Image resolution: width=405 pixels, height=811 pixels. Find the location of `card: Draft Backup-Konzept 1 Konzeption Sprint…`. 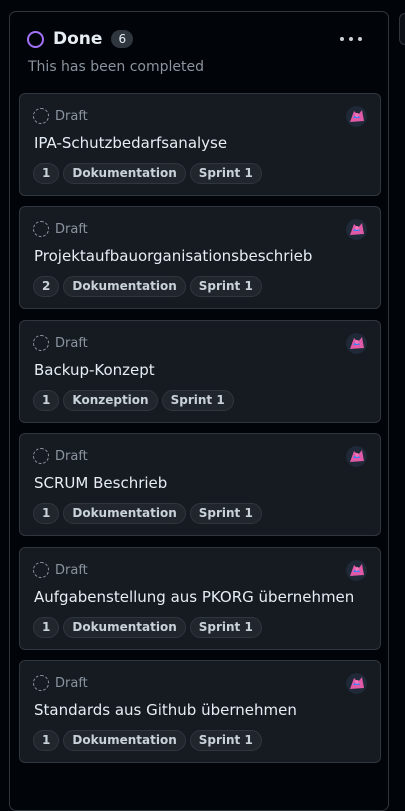

card: Draft Backup-Konzept 1 Konzeption Sprint… is located at coordinates (200, 371).